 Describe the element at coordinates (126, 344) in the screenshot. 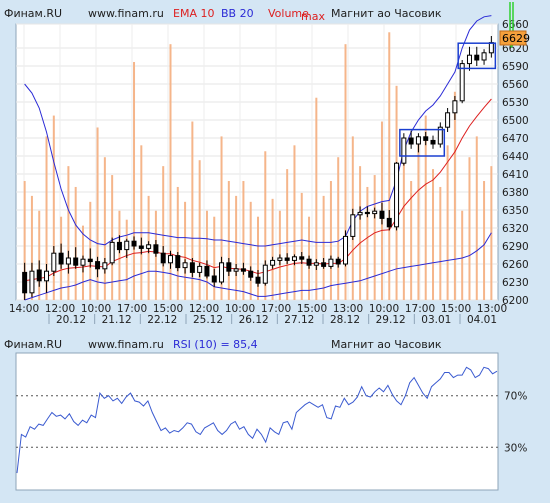

I see `rsi-site-label: www.finam.ru` at that location.